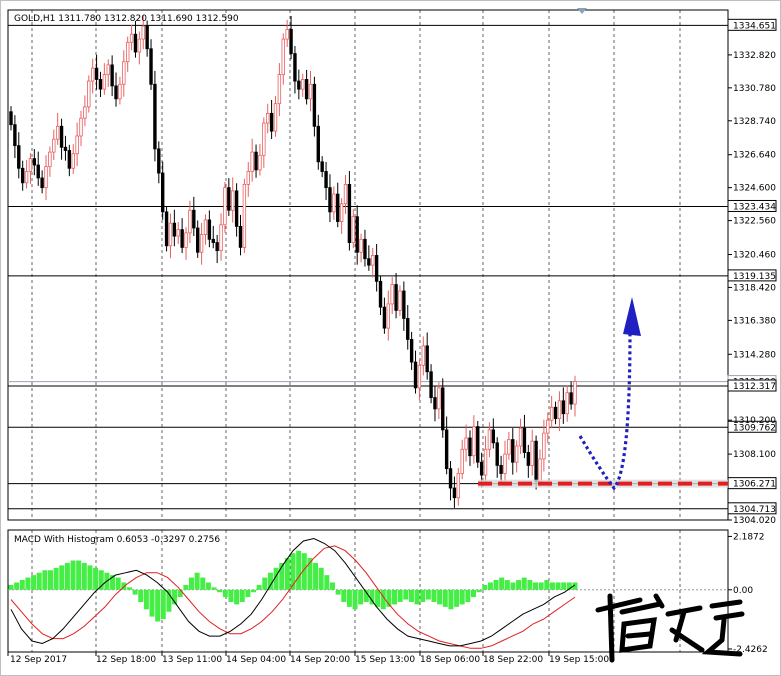 This screenshot has height=676, width=781. I want to click on time-label: 13 Sep 11:00, so click(192, 660).